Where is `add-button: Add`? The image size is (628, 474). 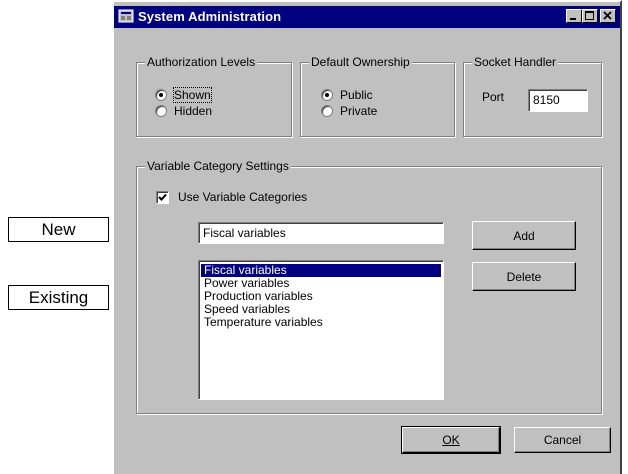
add-button: Add is located at coordinates (524, 235).